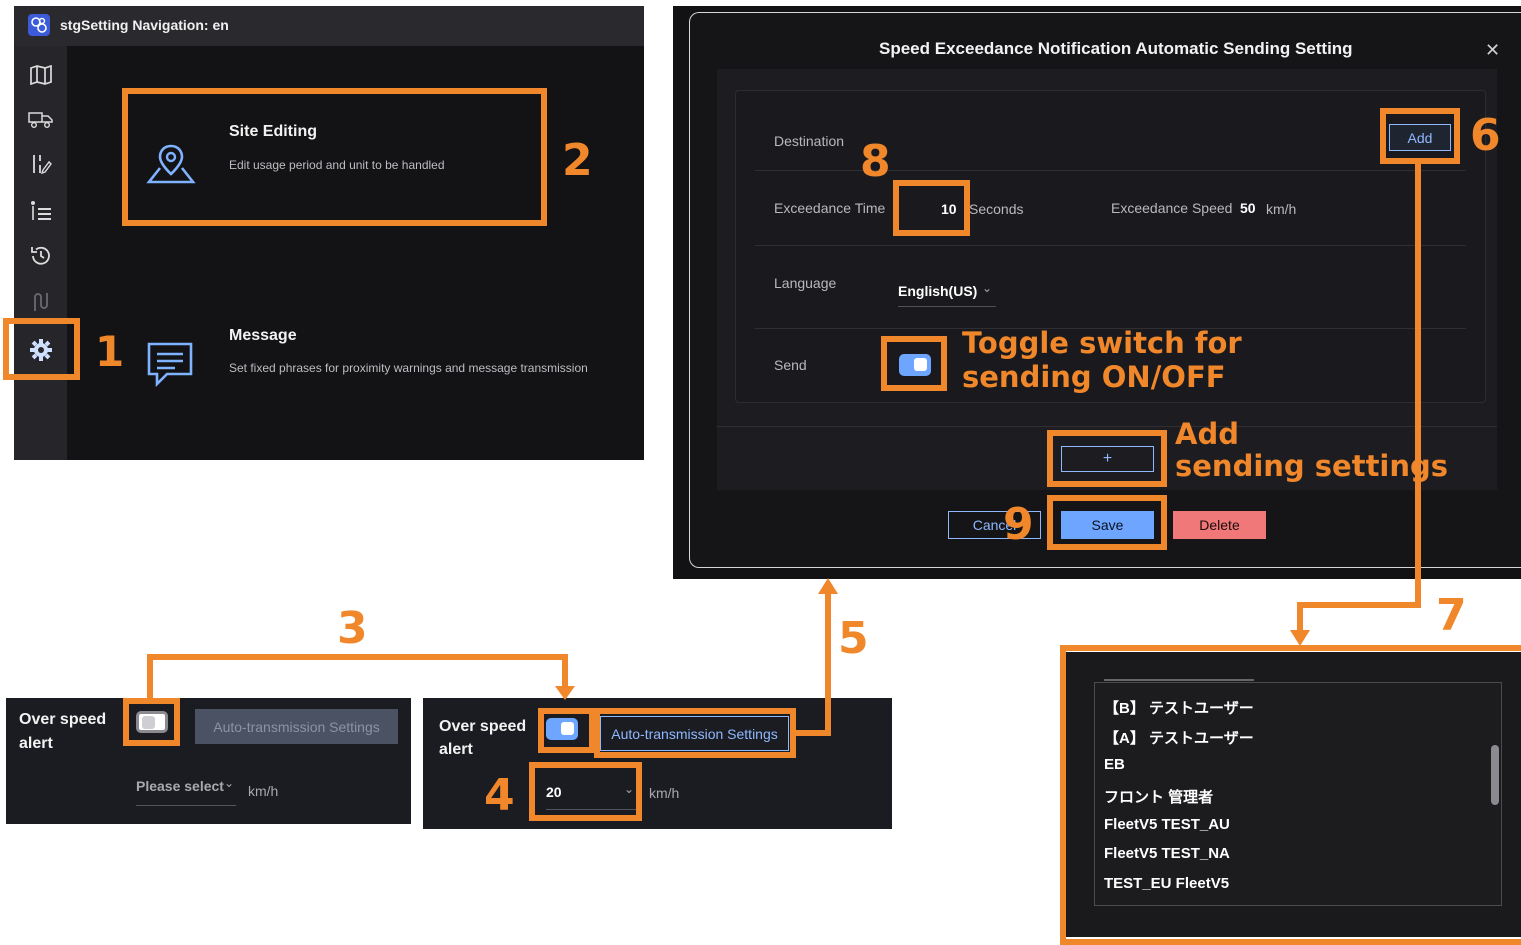  Describe the element at coordinates (914, 363) in the screenshot. I see `highlight-send-toggle` at that location.